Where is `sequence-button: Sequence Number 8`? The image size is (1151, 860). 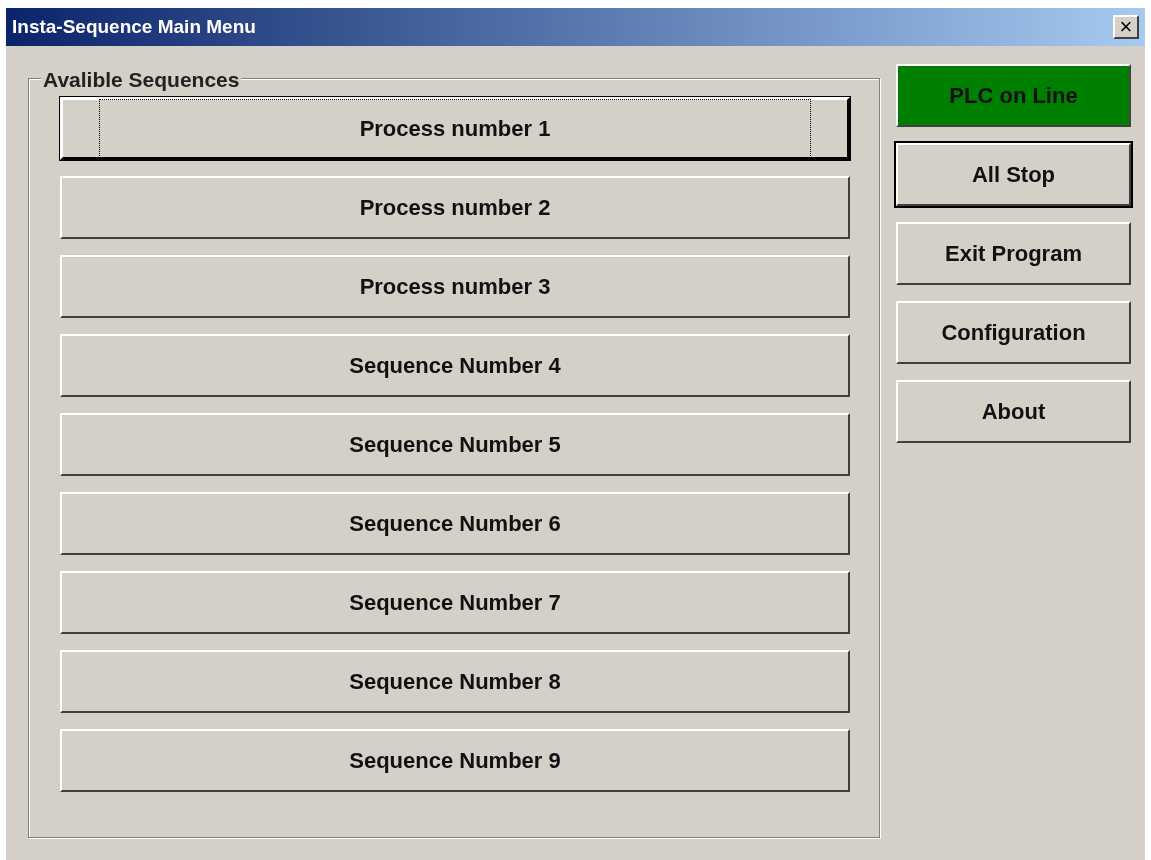 sequence-button: Sequence Number 8 is located at coordinates (455, 681).